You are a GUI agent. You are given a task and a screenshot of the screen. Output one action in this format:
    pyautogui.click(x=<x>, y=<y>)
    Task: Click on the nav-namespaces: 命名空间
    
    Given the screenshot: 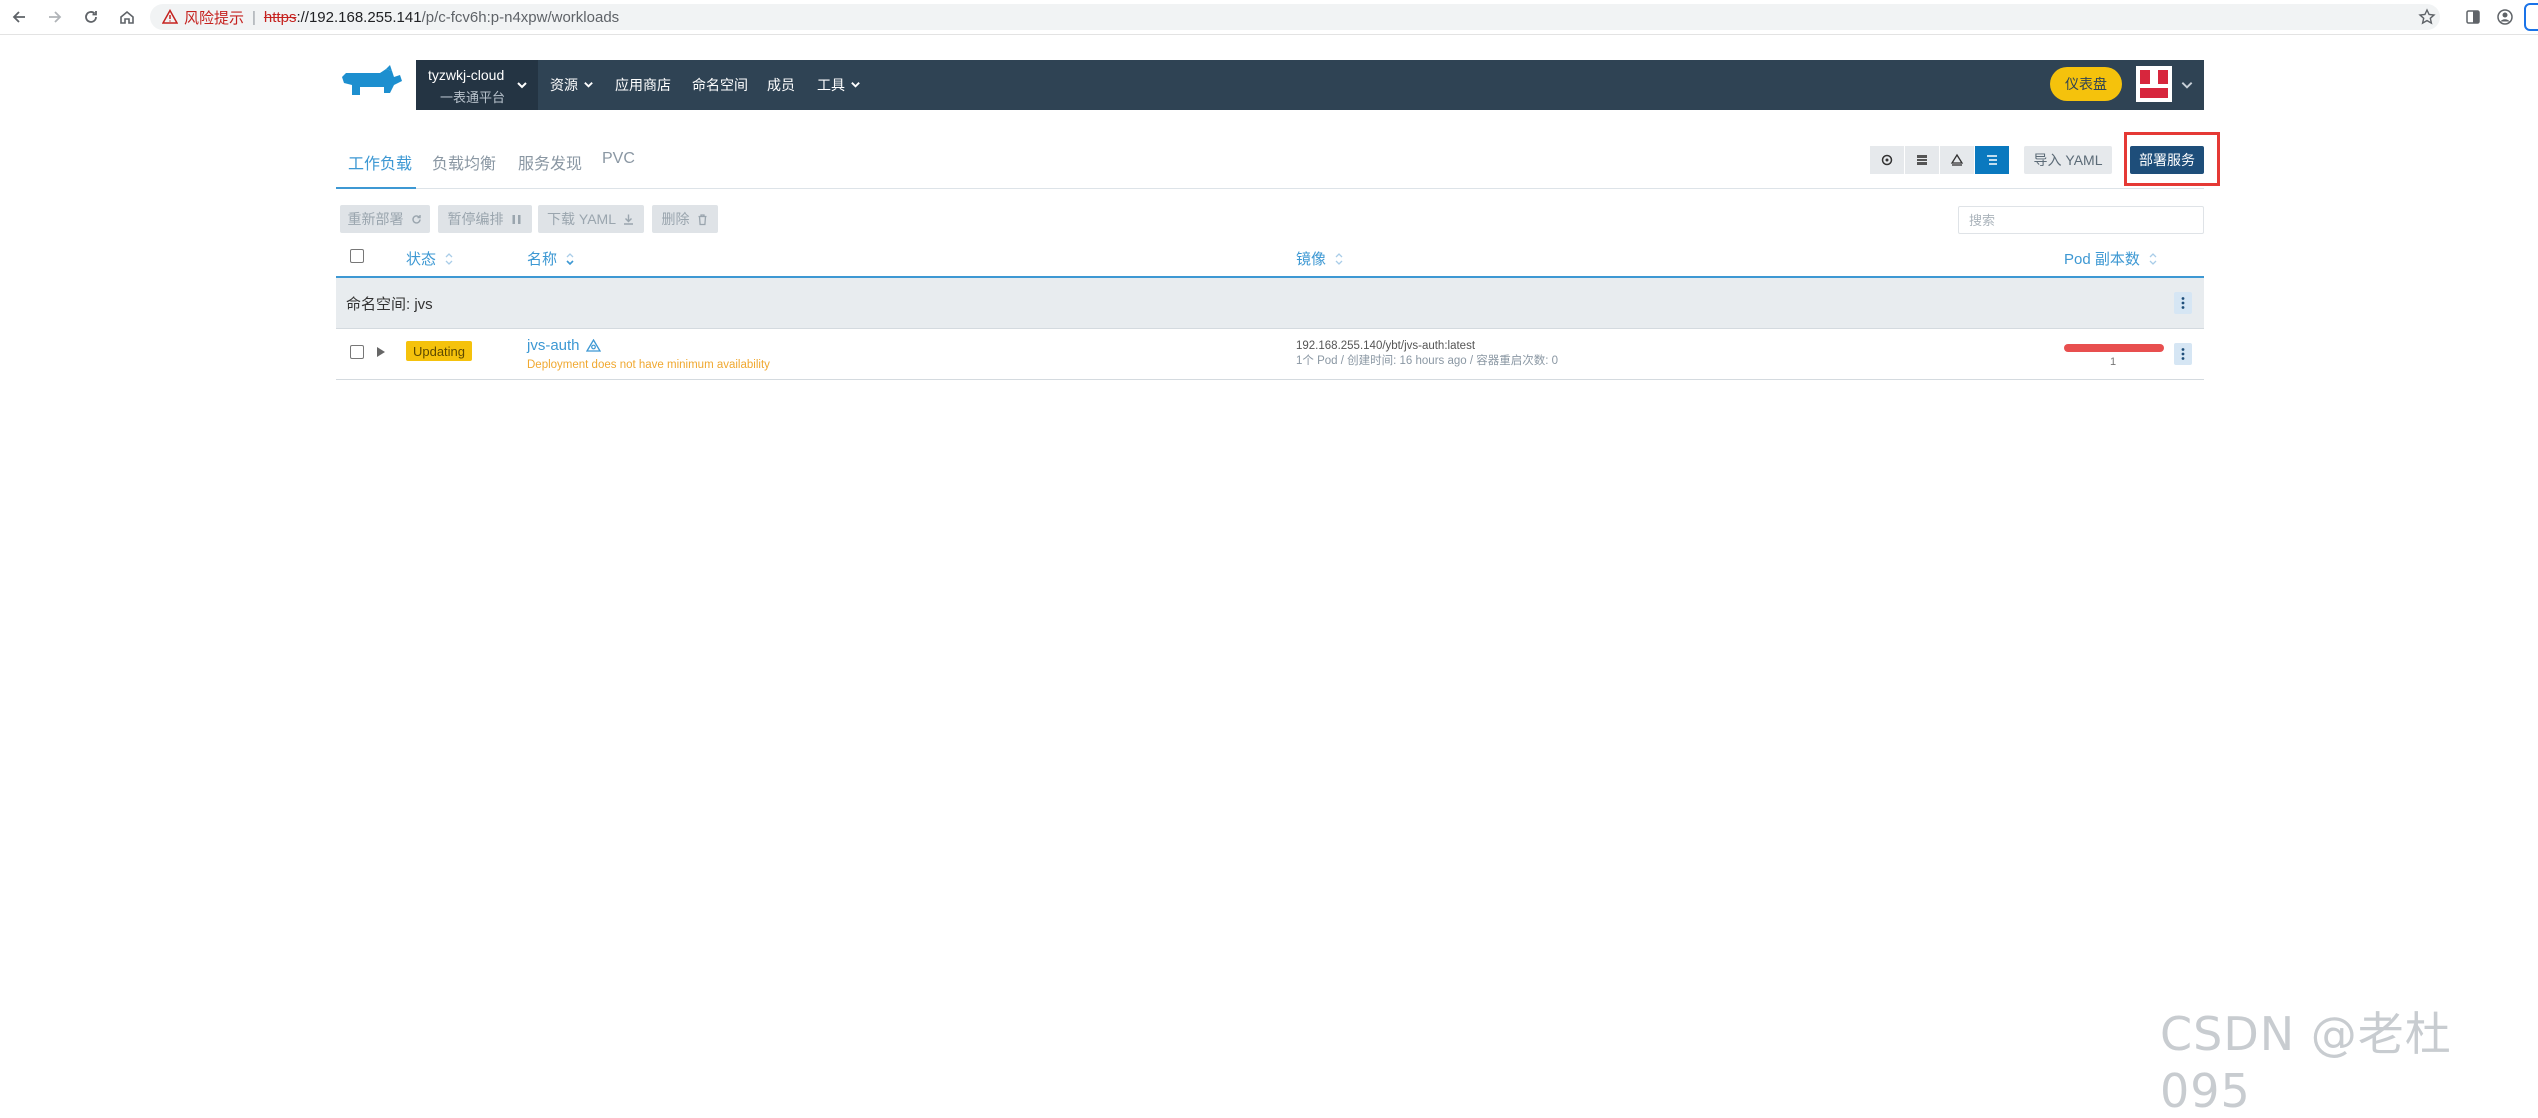 What is the action you would take?
    pyautogui.click(x=720, y=85)
    